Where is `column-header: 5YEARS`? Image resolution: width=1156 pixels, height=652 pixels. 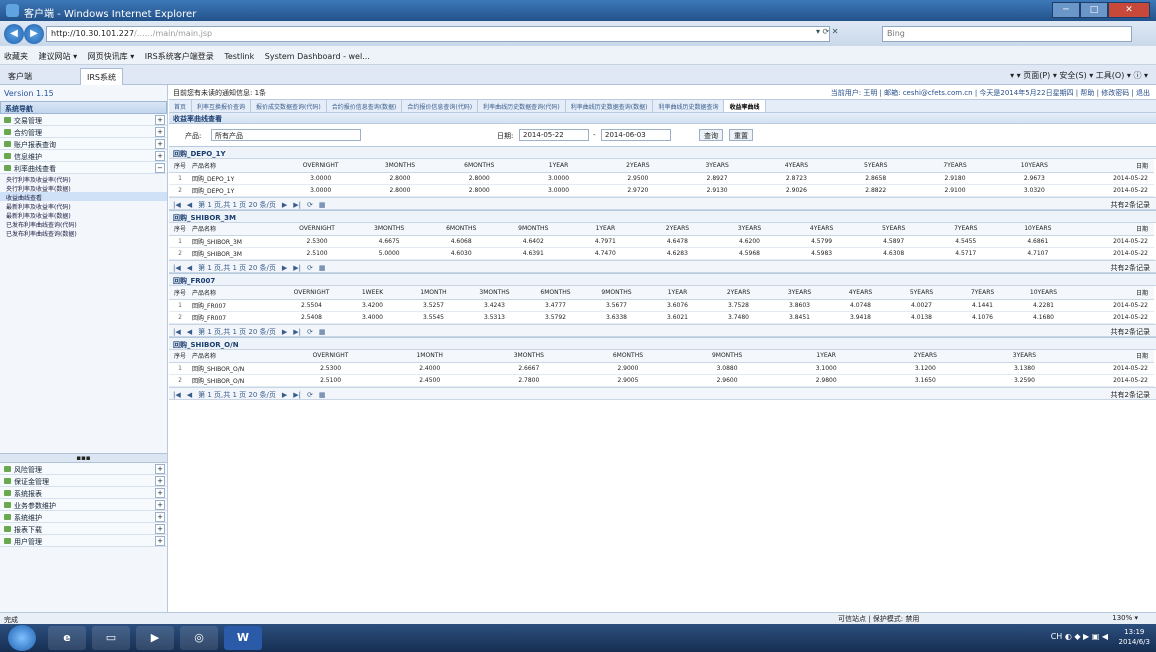 column-header: 5YEARS is located at coordinates (876, 166).